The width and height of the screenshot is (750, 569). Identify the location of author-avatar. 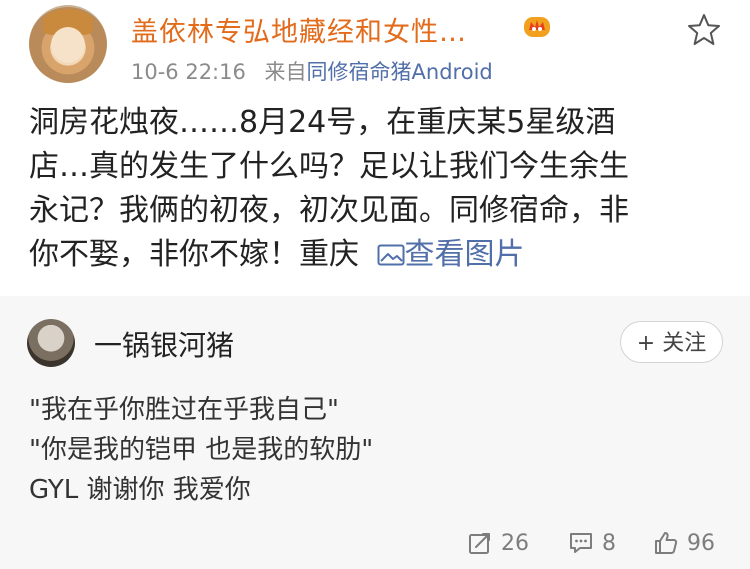
(68, 44).